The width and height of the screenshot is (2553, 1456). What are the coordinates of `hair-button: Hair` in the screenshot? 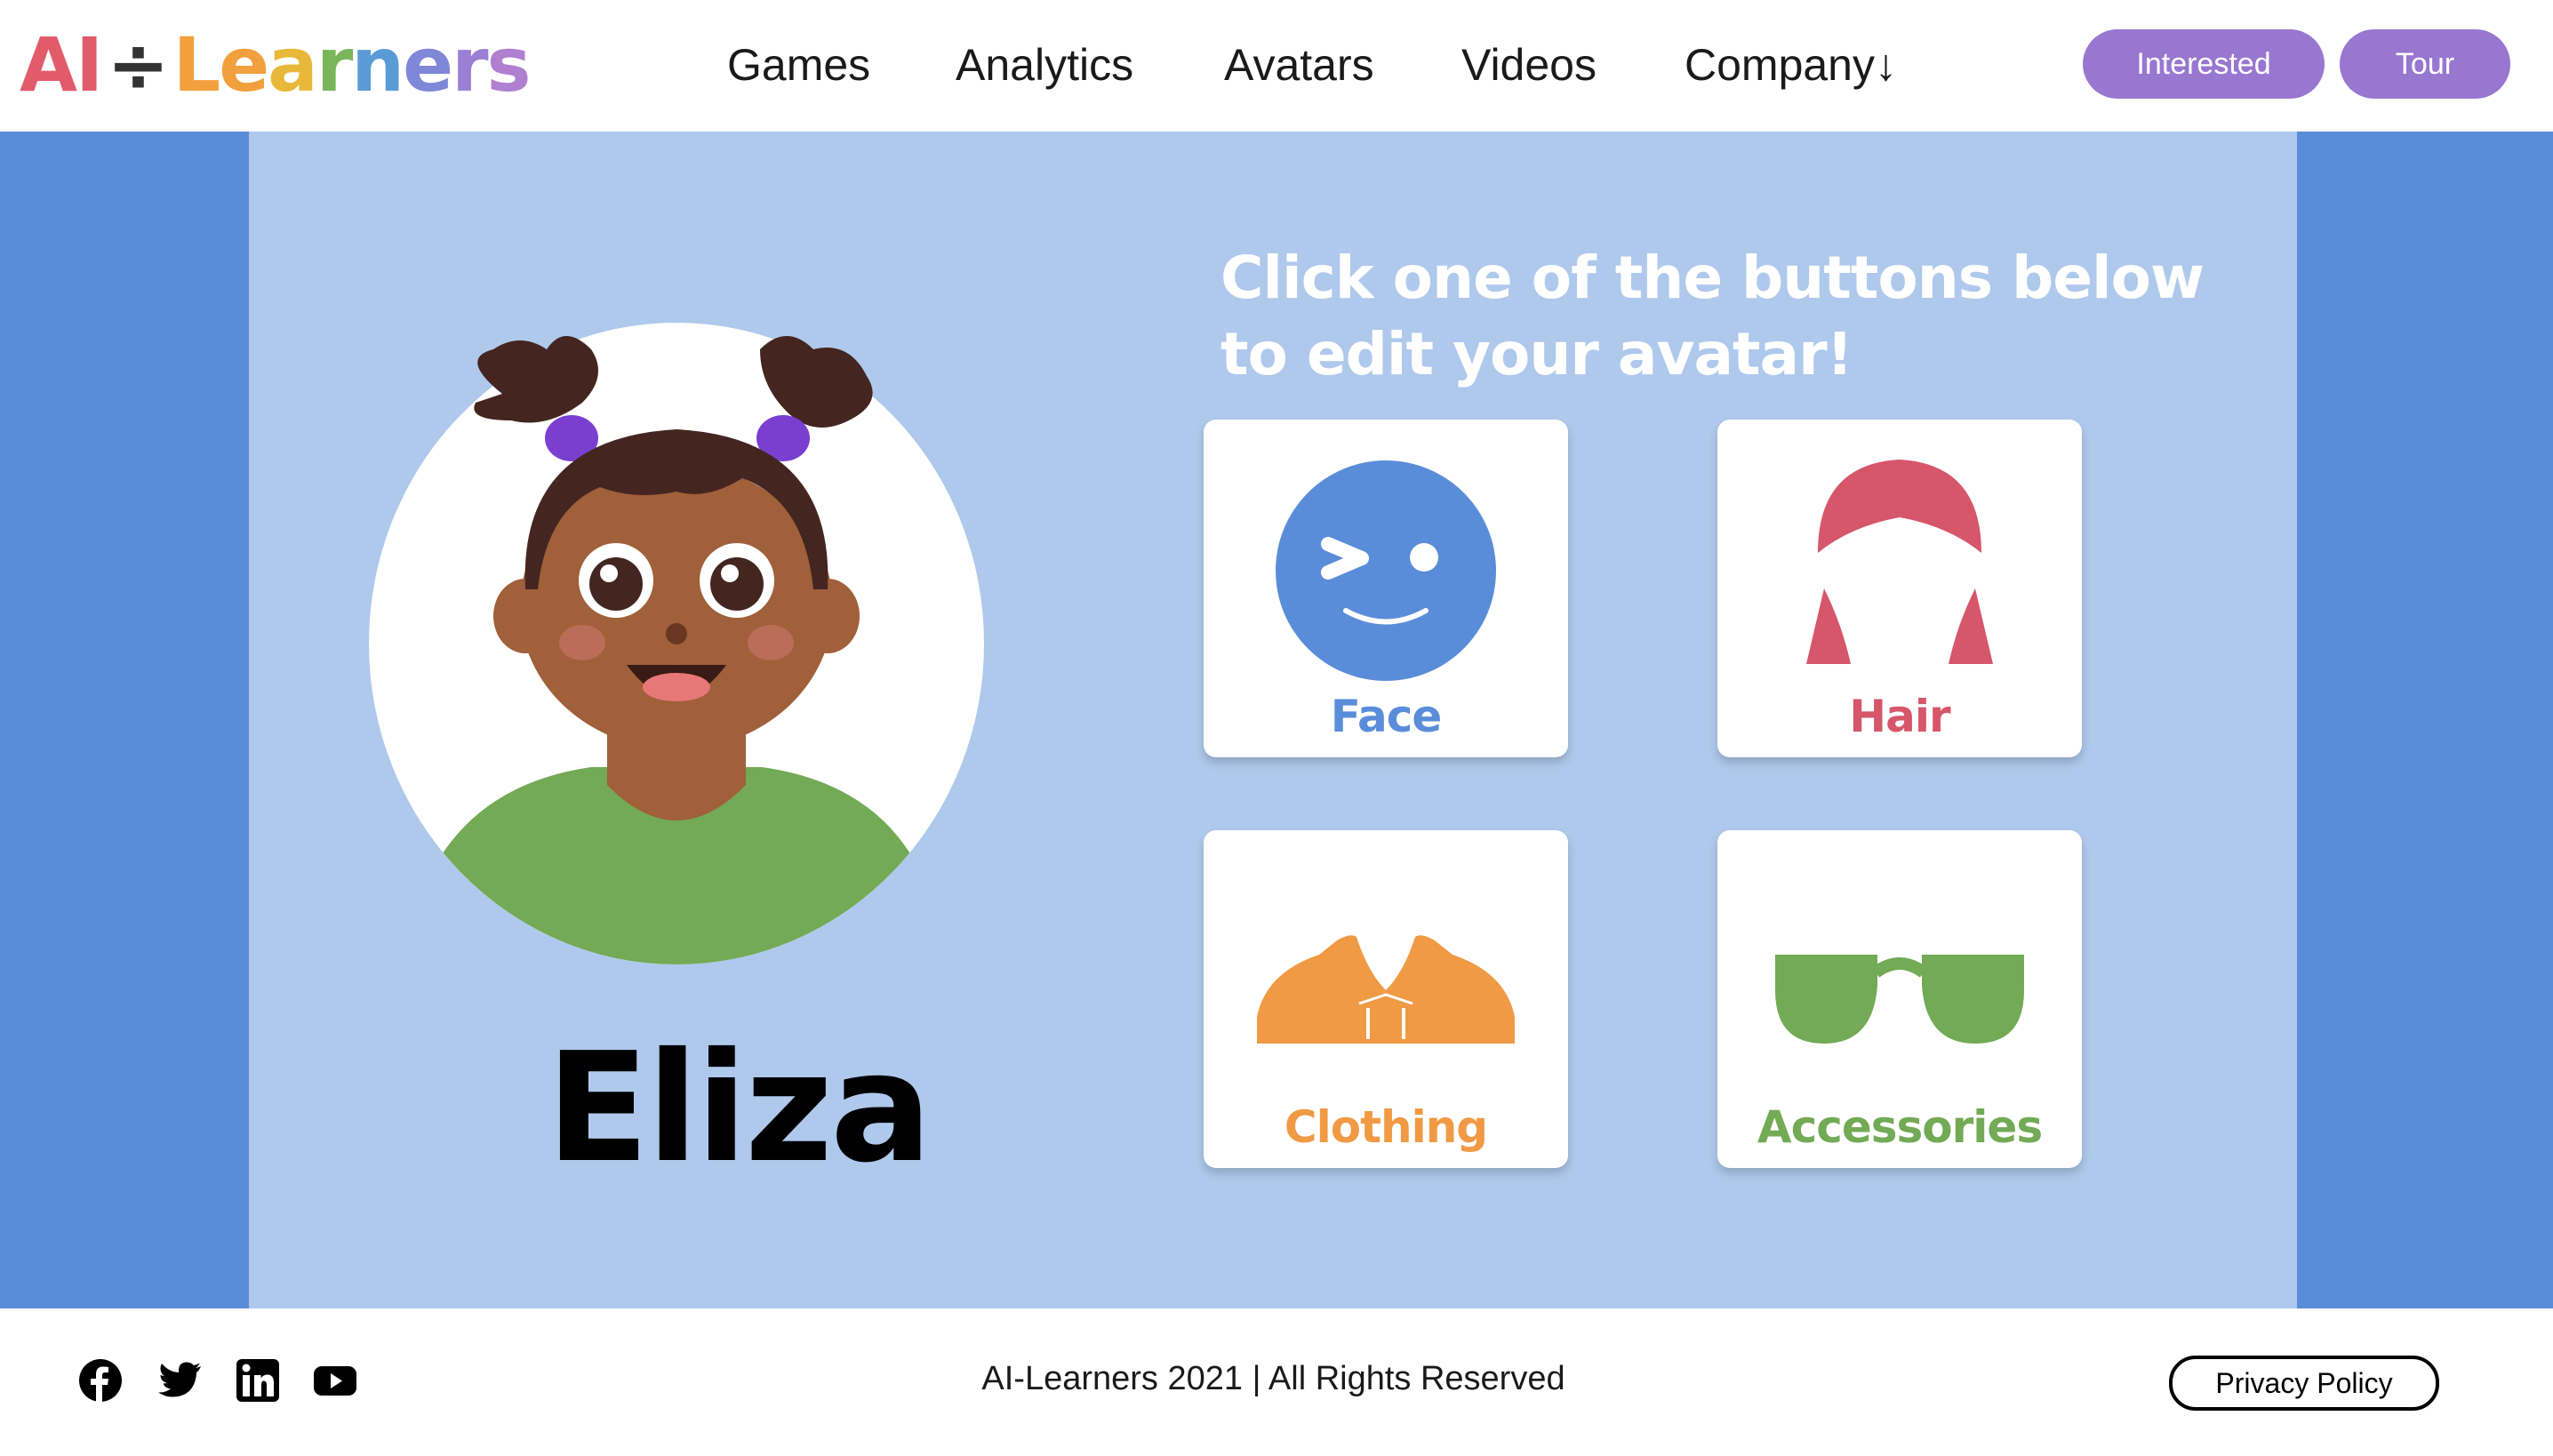 It's located at (1900, 588).